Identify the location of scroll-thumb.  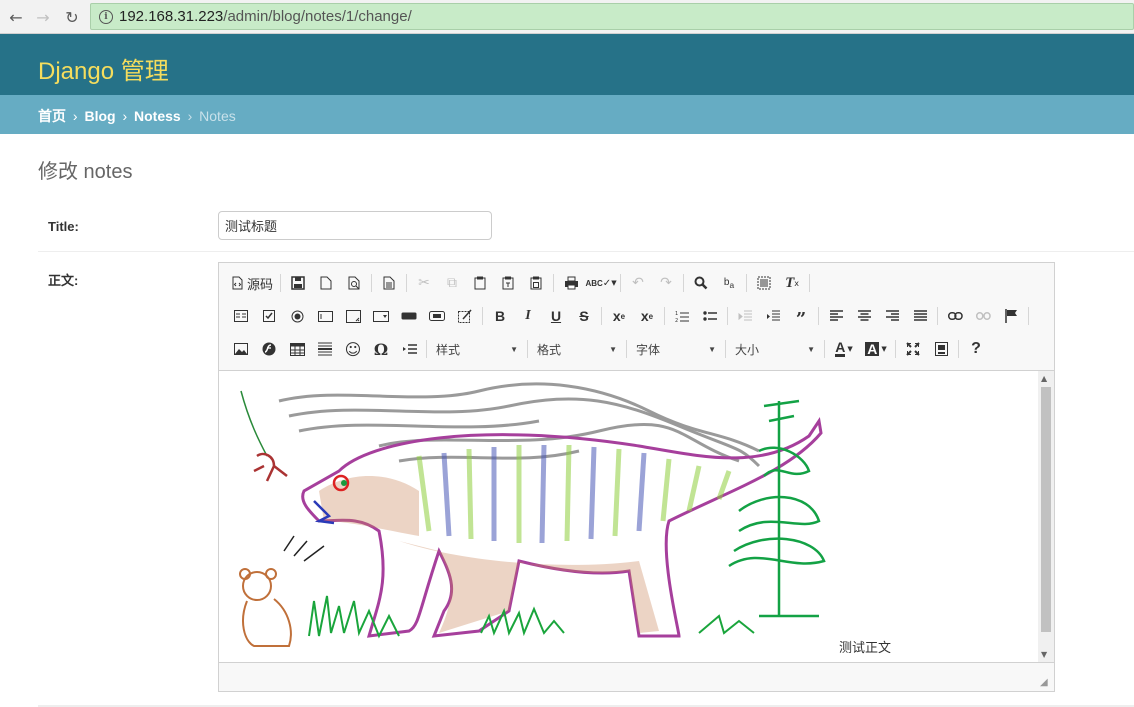
(1046, 509).